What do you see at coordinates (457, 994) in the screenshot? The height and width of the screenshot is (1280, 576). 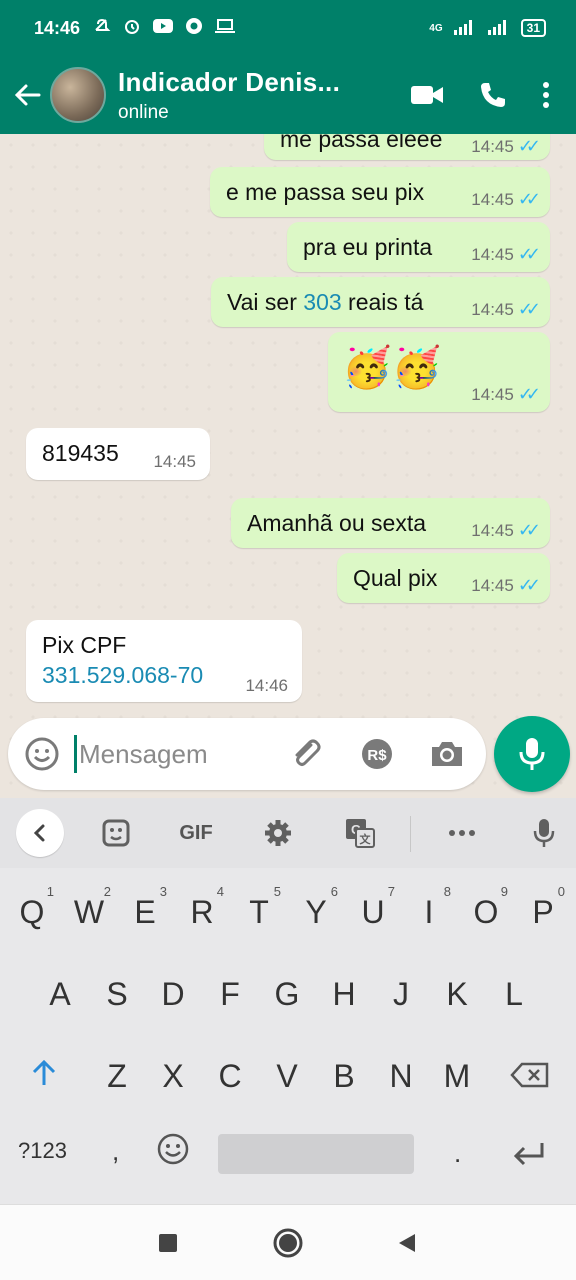 I see `key-k: K` at bounding box center [457, 994].